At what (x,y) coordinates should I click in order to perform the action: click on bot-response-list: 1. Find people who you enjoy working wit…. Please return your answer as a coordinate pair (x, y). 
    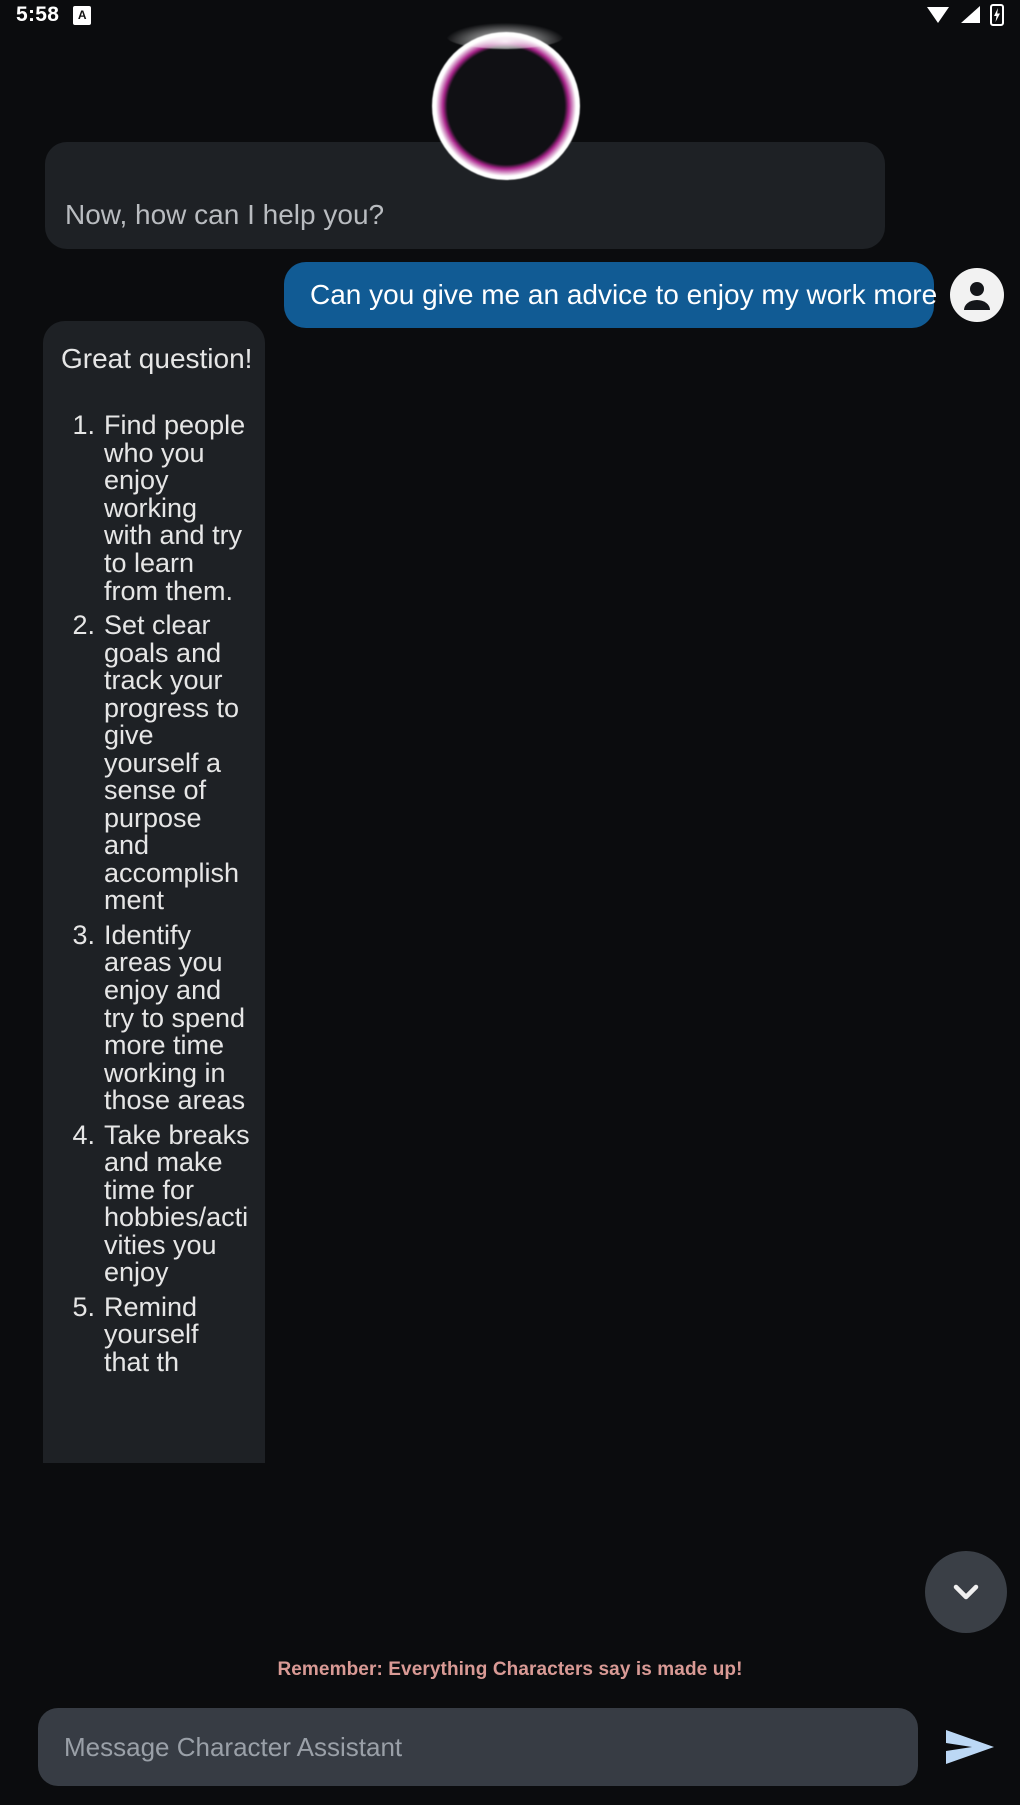
    Looking at the image, I should click on (156, 894).